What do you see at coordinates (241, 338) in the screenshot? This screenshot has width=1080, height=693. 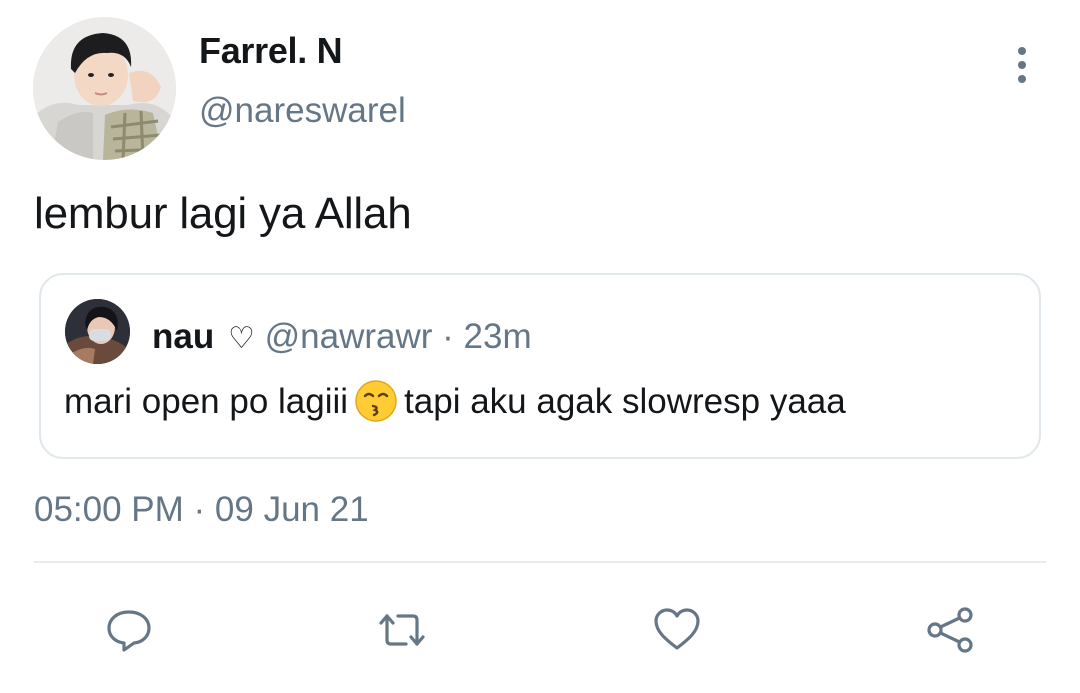 I see `heart-symbol: ♡` at bounding box center [241, 338].